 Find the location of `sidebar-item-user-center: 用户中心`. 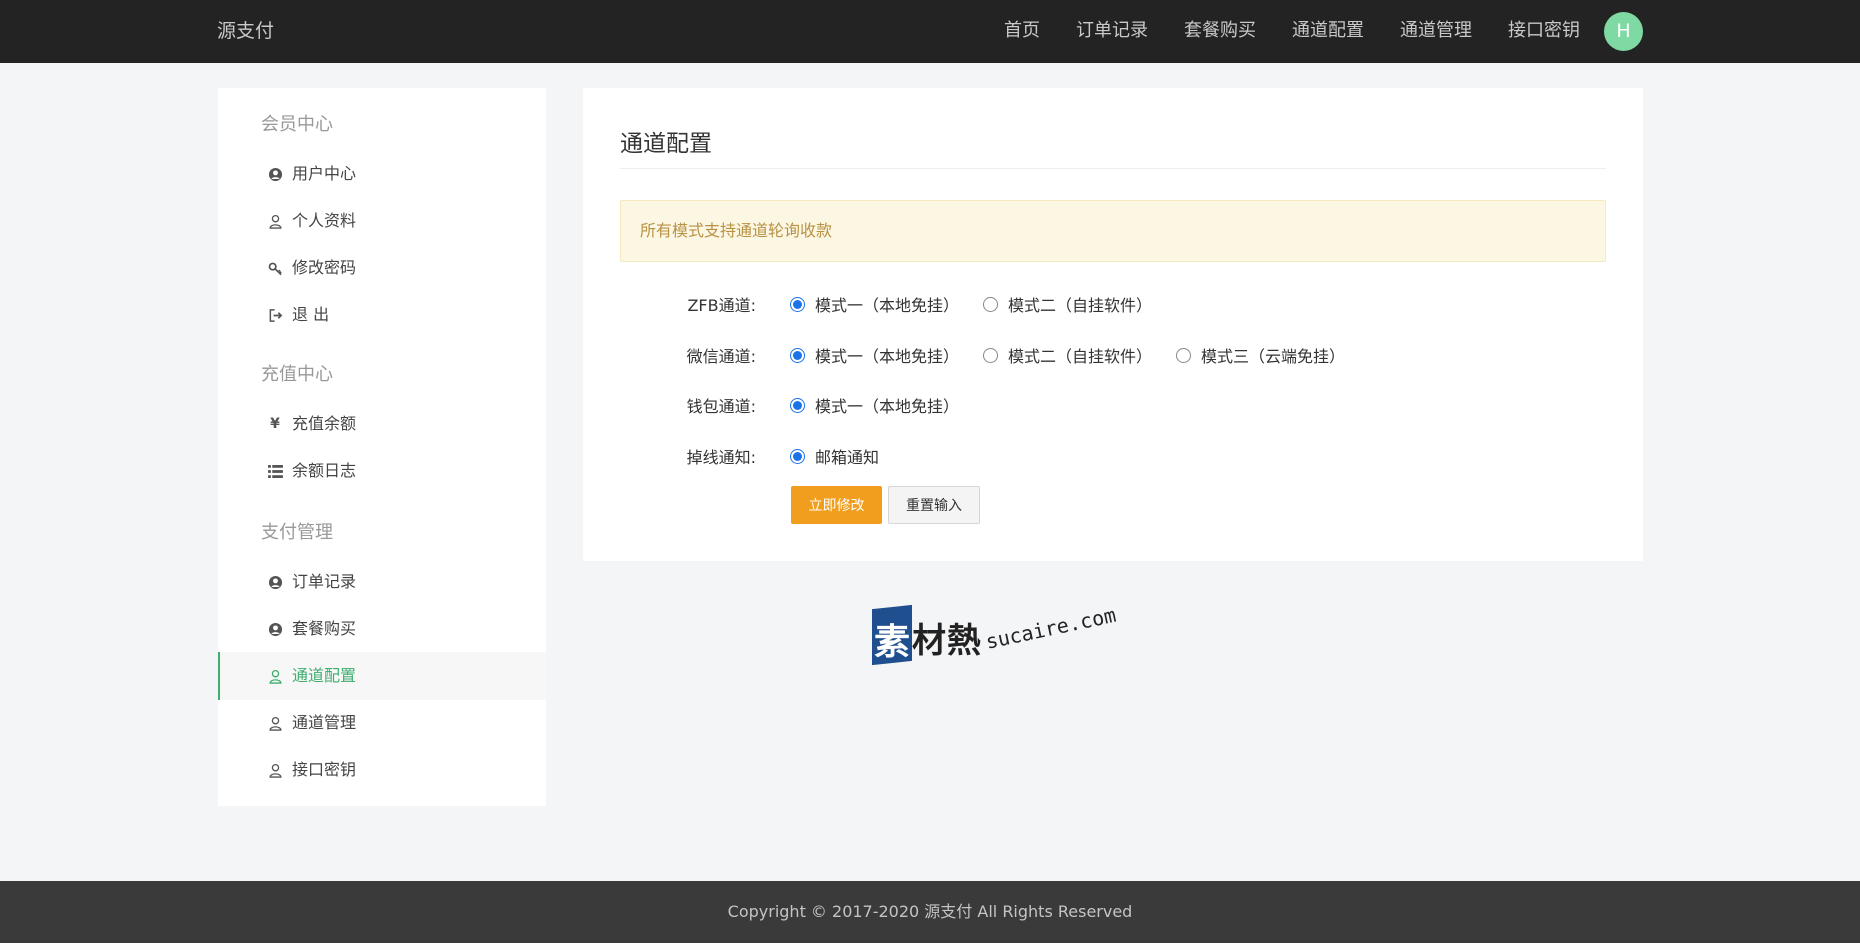

sidebar-item-user-center: 用户中心 is located at coordinates (382, 174).